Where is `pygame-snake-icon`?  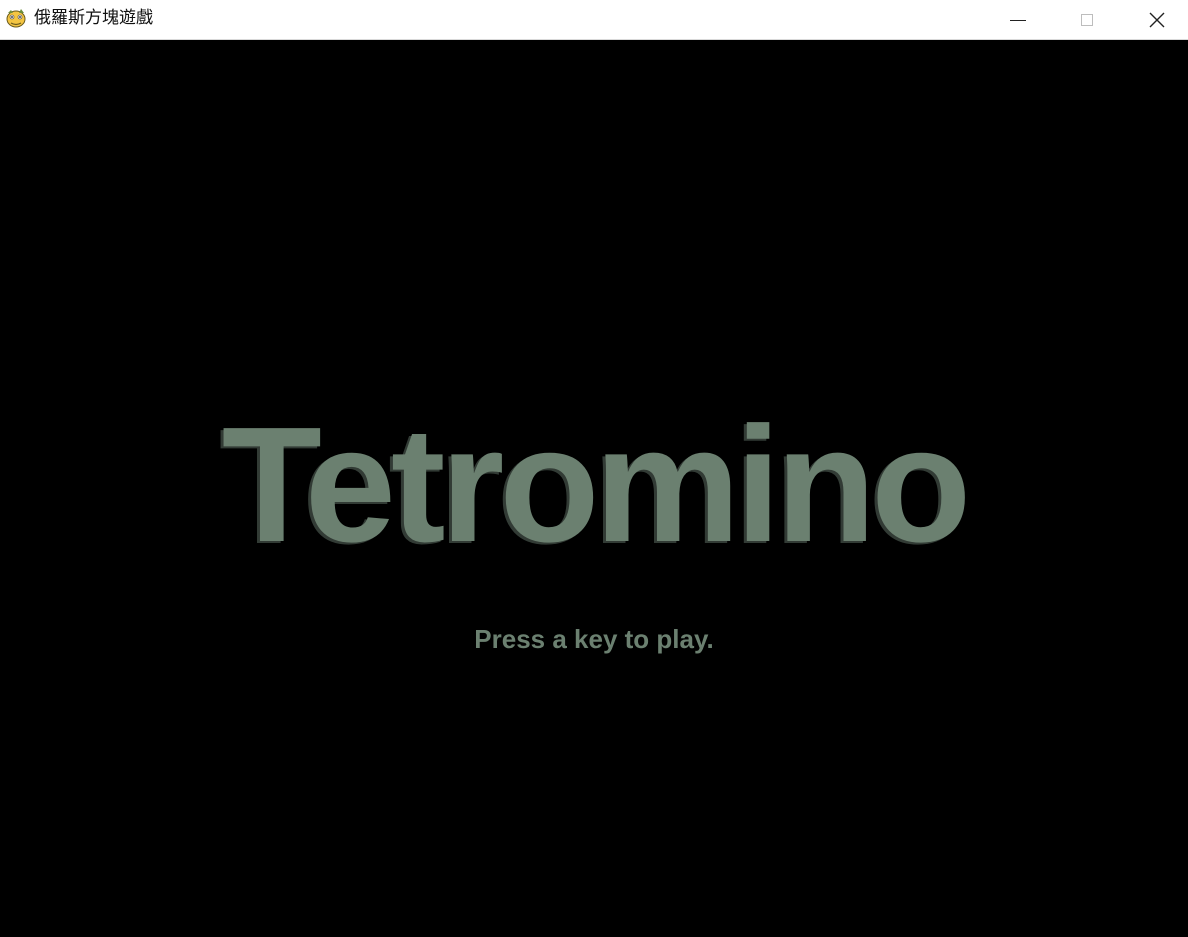 pygame-snake-icon is located at coordinates (16, 18).